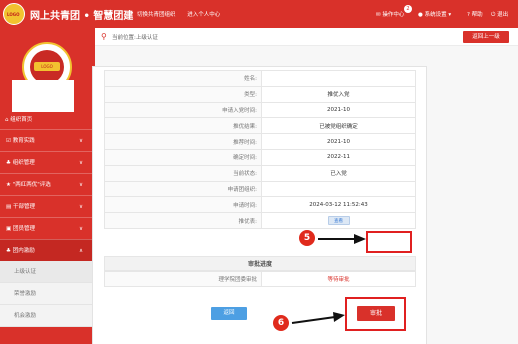 This screenshot has width=518, height=344. What do you see at coordinates (328, 279) in the screenshot?
I see `annotation-arrows` at bounding box center [328, 279].